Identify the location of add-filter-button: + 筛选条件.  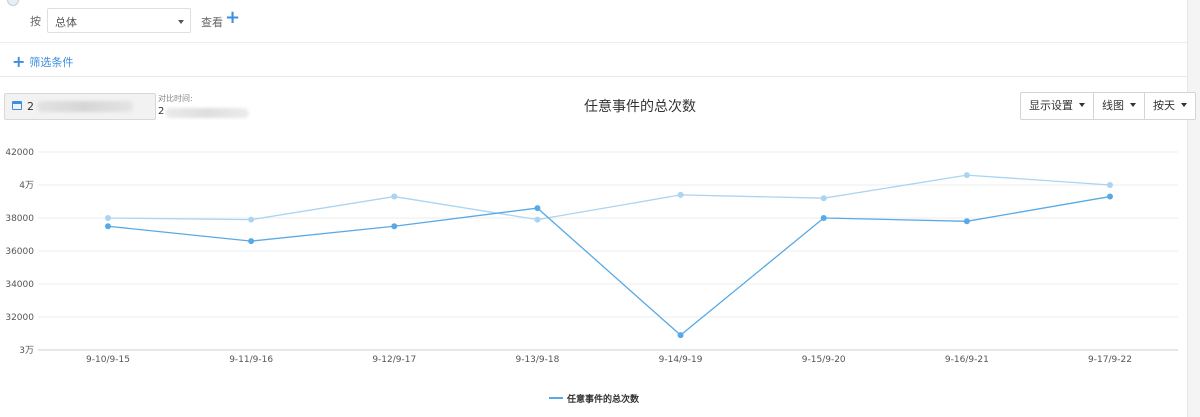
(42, 61).